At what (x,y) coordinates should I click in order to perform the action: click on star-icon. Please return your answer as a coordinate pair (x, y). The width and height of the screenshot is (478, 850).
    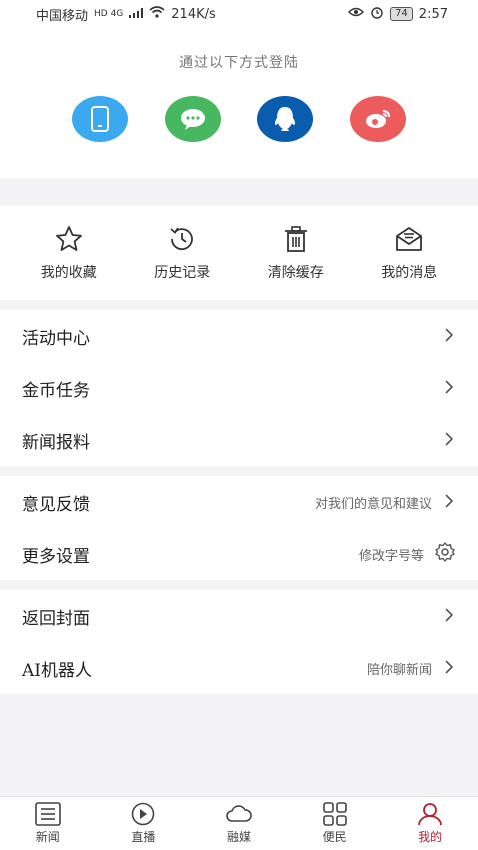
    Looking at the image, I should click on (68, 238).